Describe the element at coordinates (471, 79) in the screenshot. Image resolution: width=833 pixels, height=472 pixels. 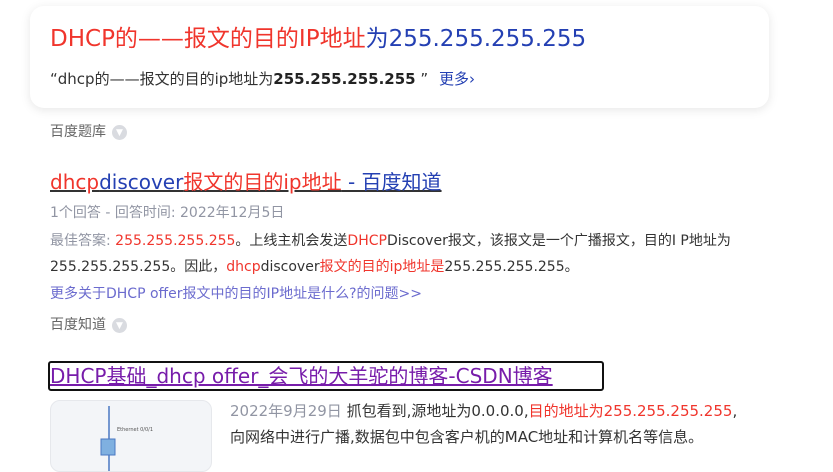
I see `chevron-right-icon: ›` at that location.